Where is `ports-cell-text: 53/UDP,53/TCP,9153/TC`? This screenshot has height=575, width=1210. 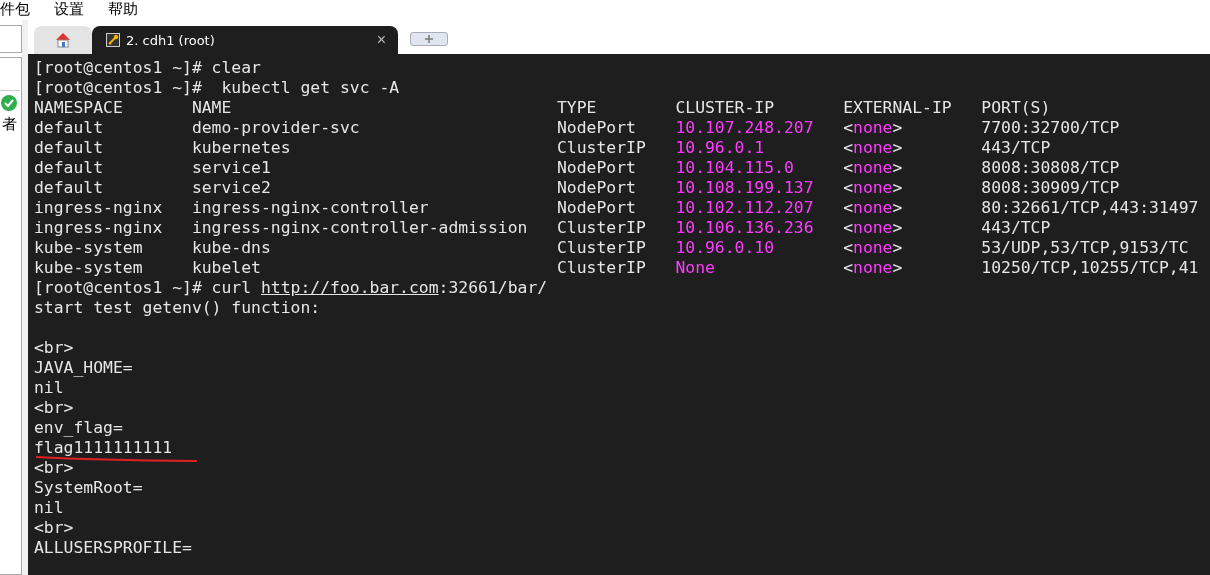
ports-cell-text: 53/UDP,53/TCP,9153/TC is located at coordinates (1085, 248).